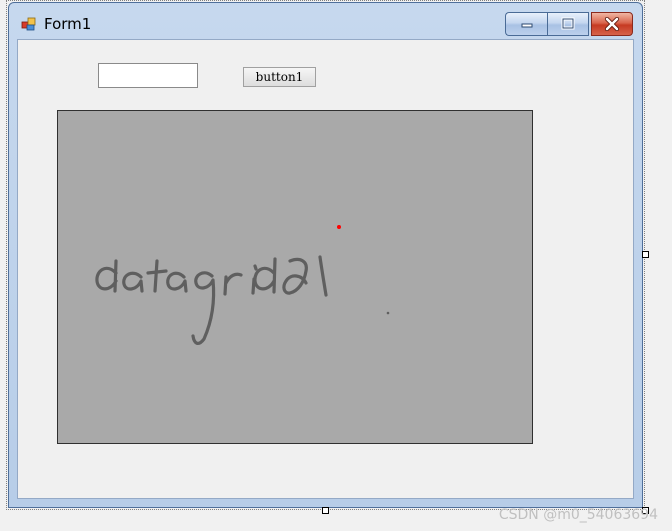 The height and width of the screenshot is (531, 672). I want to click on resize-handle-right, so click(645, 254).